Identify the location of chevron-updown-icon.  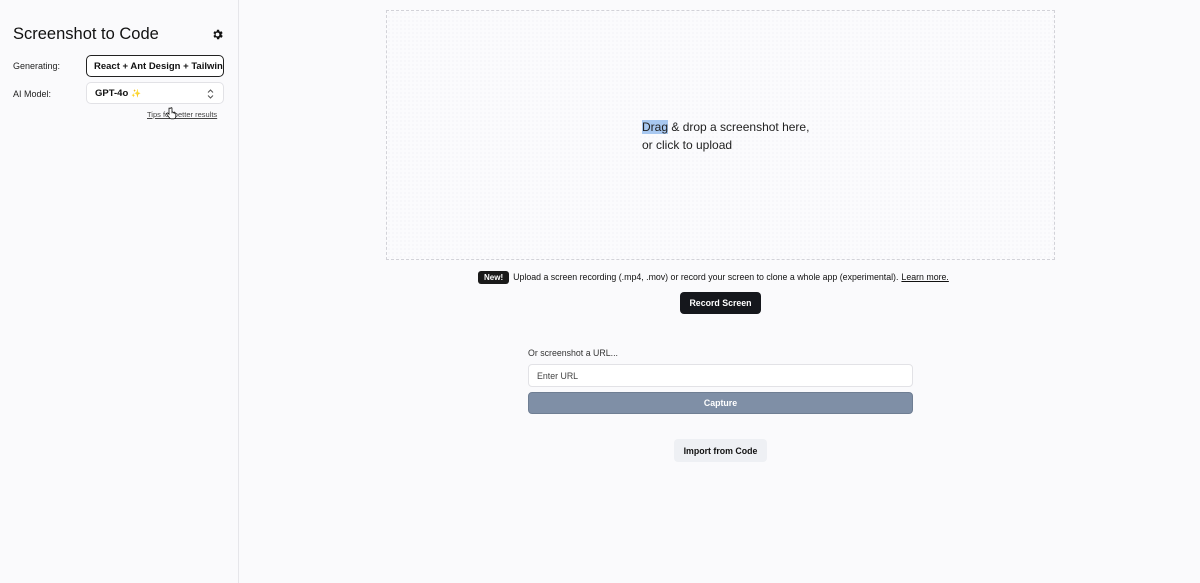
(210, 94).